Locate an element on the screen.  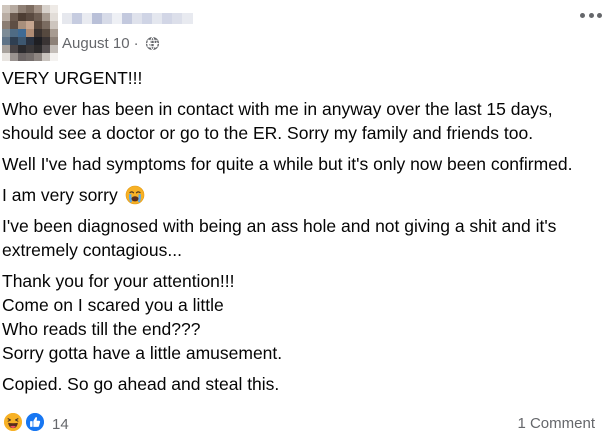
post-paragraph: I am very sorry is located at coordinates (302, 195).